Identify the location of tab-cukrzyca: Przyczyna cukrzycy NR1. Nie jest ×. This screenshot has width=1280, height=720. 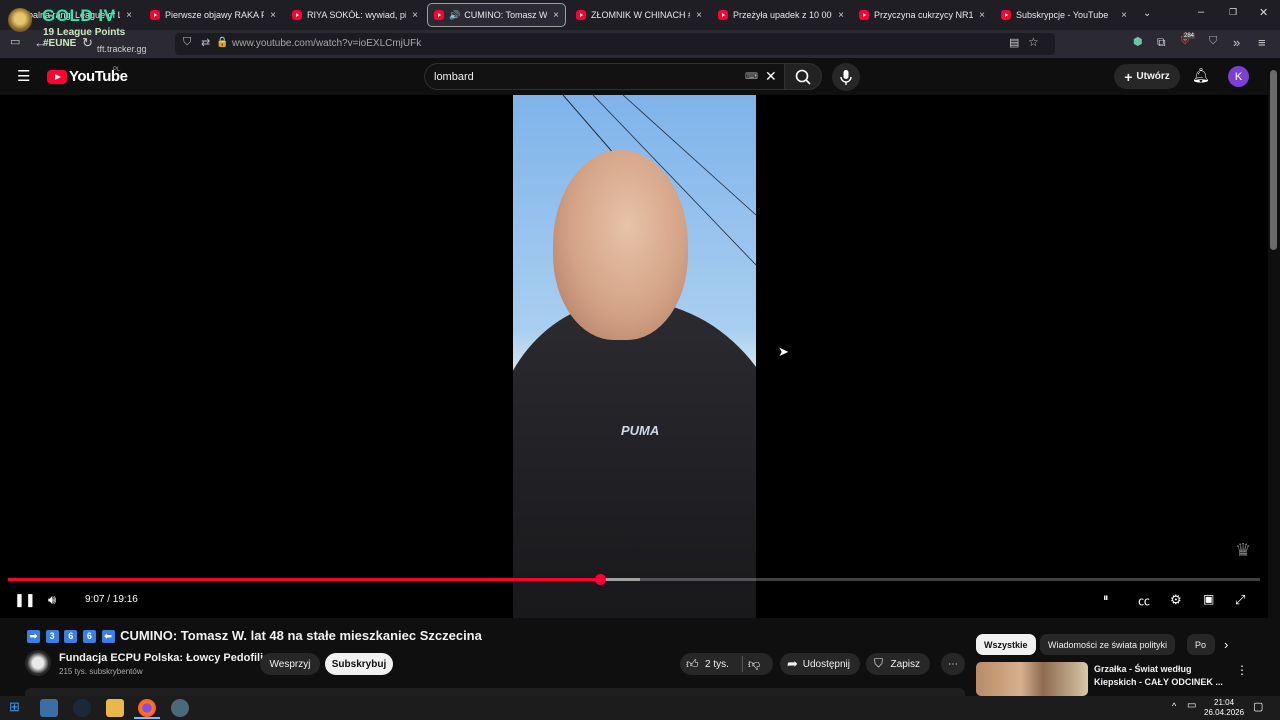
(922, 15).